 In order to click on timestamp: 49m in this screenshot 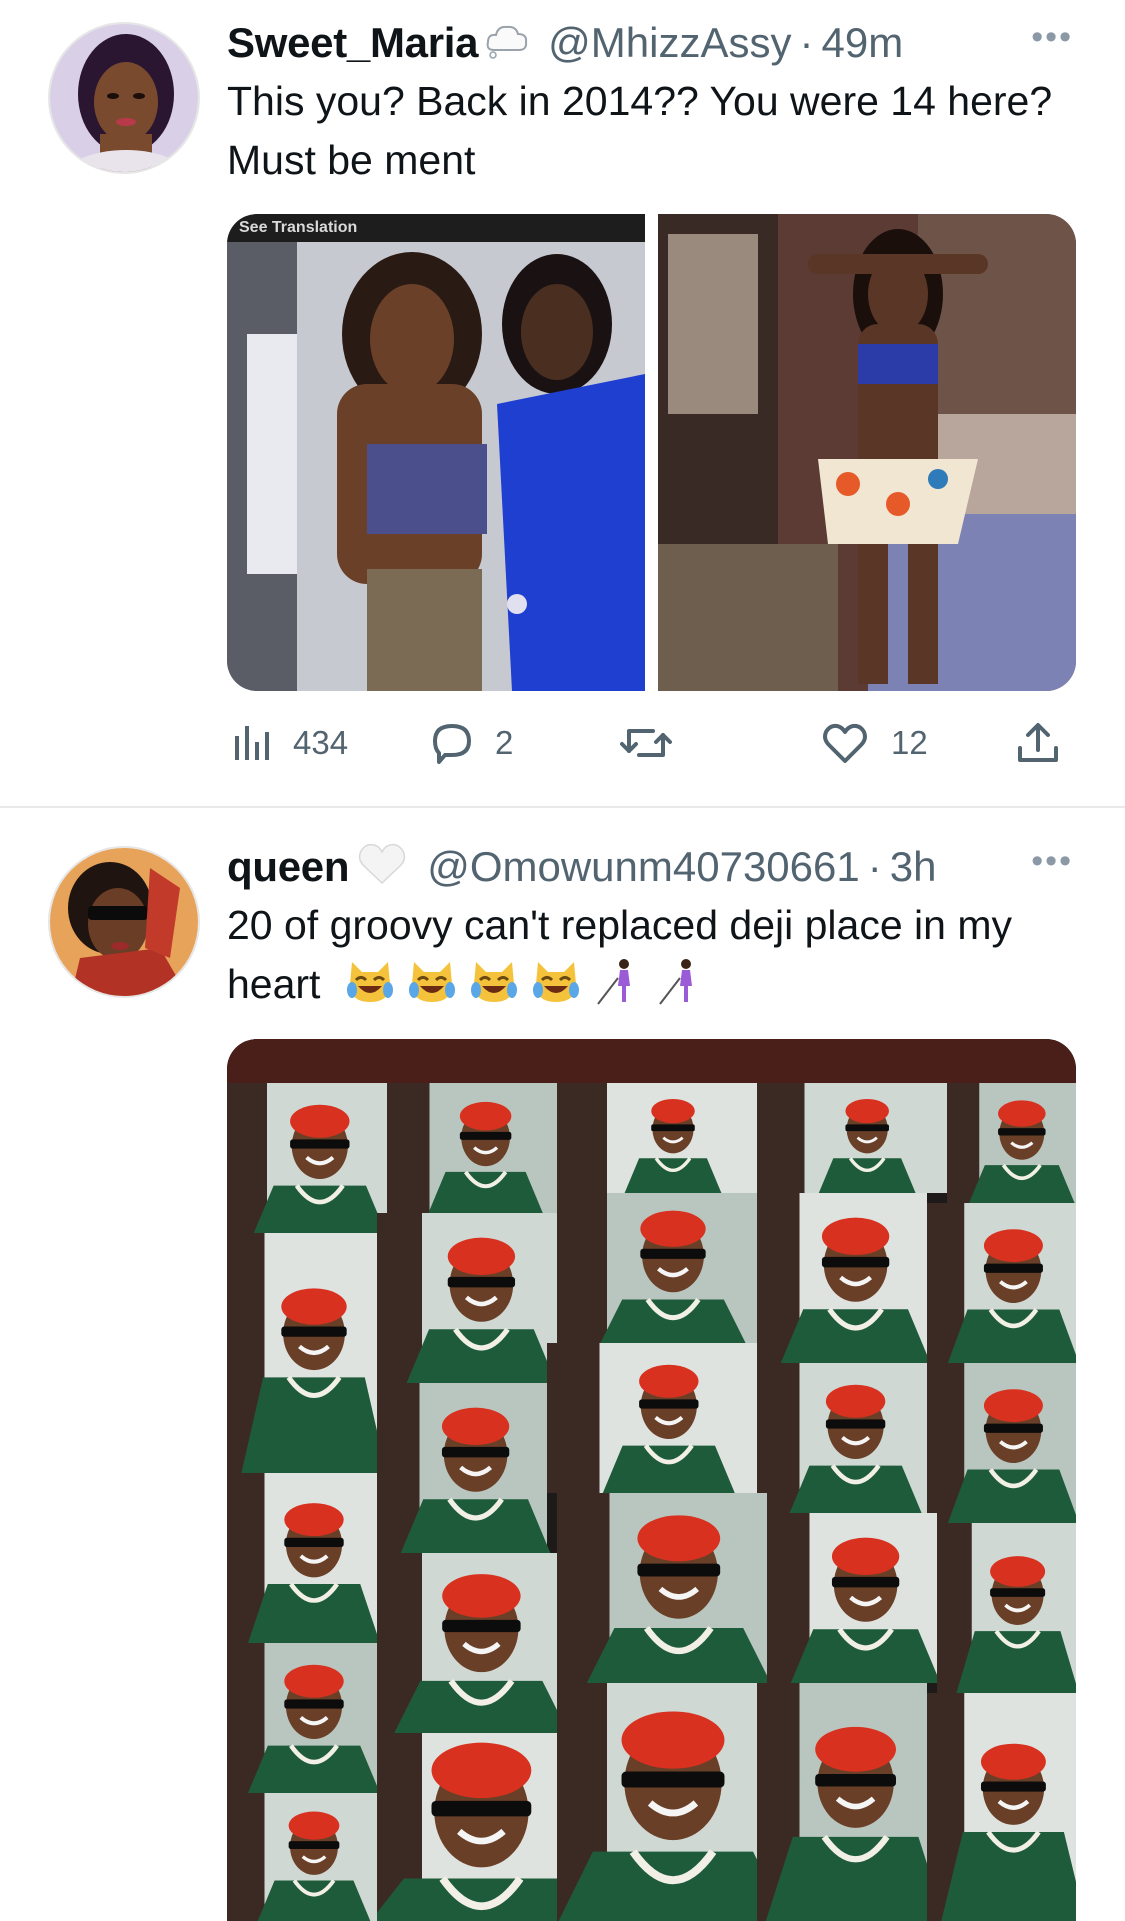, I will do `click(863, 43)`.